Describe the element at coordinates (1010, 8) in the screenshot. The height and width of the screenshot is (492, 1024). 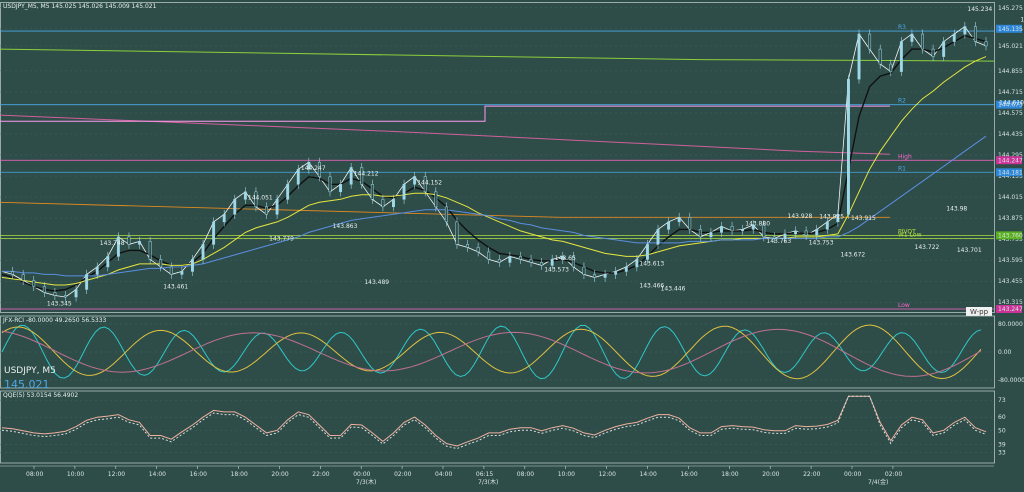
I see `price-tick-label: 145.275` at that location.